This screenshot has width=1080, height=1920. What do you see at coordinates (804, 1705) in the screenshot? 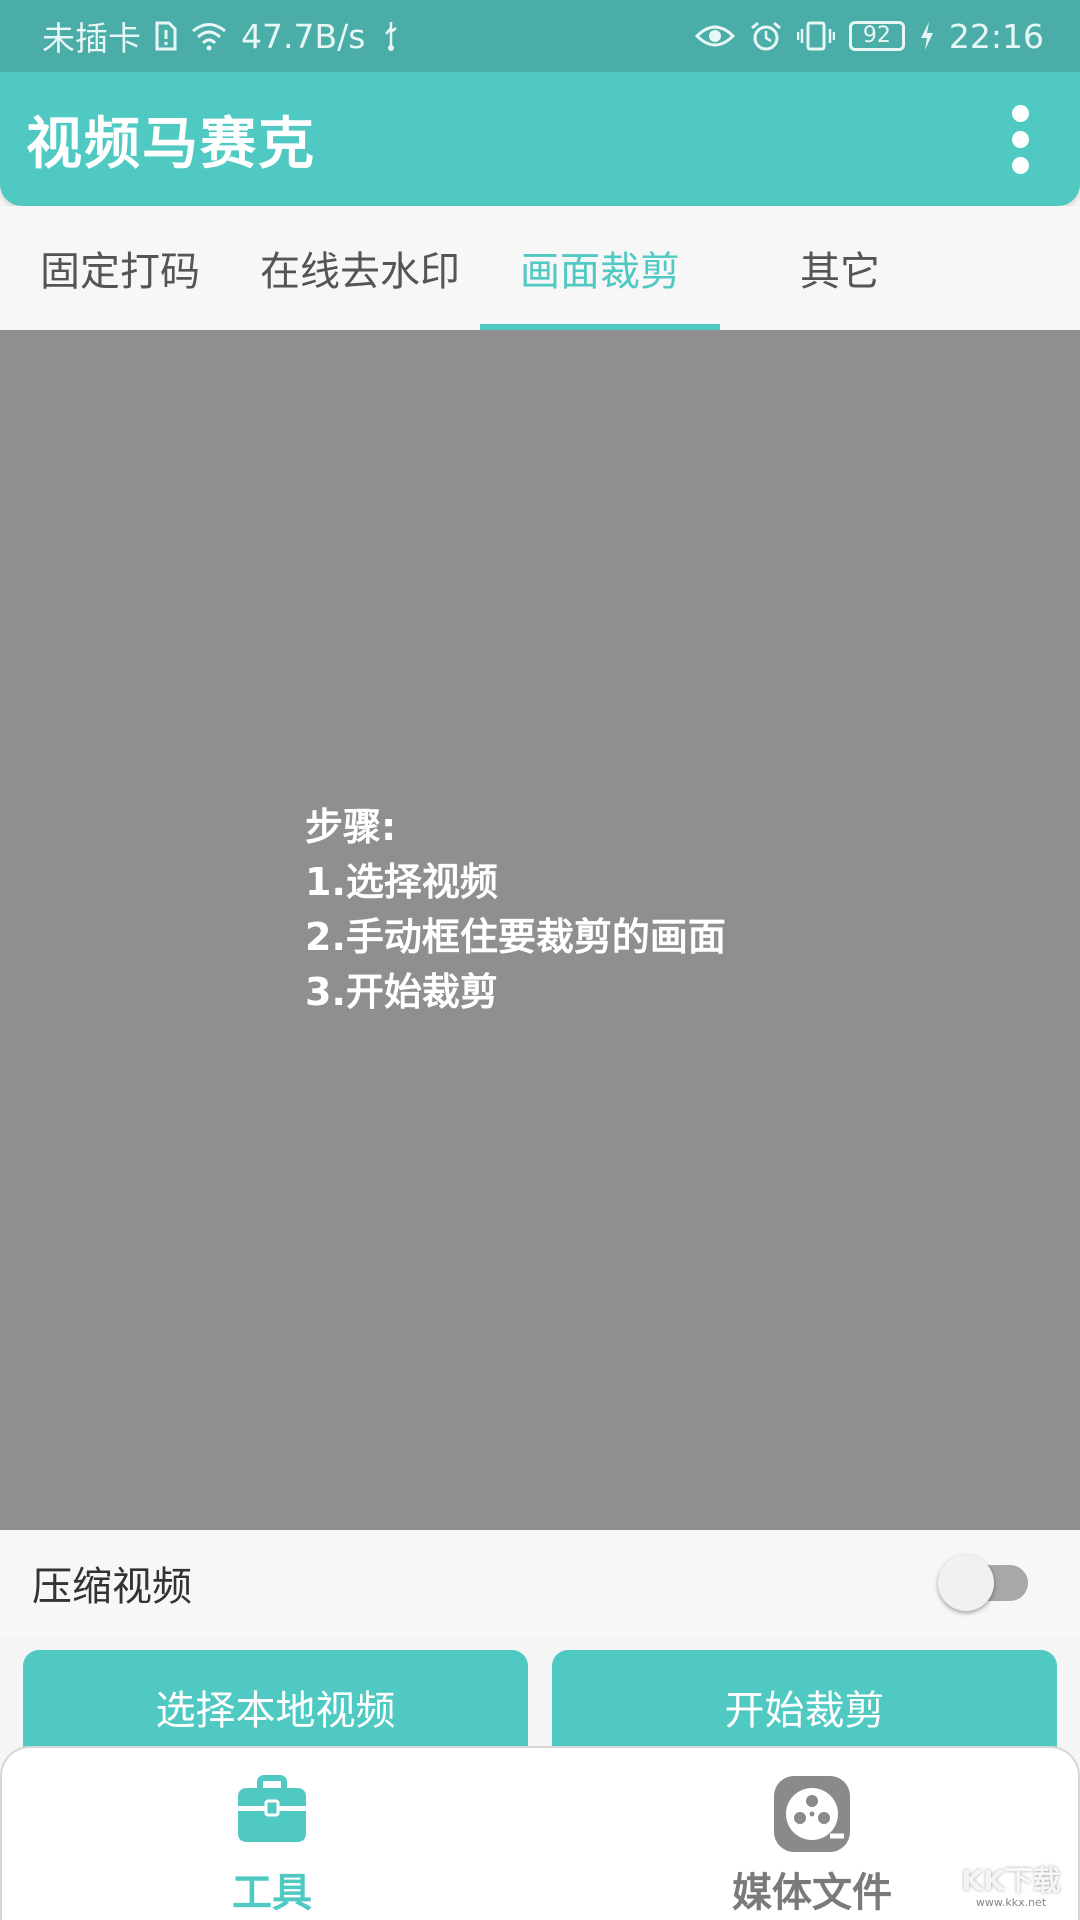
I see `start-crop-button: 开始裁剪` at bounding box center [804, 1705].